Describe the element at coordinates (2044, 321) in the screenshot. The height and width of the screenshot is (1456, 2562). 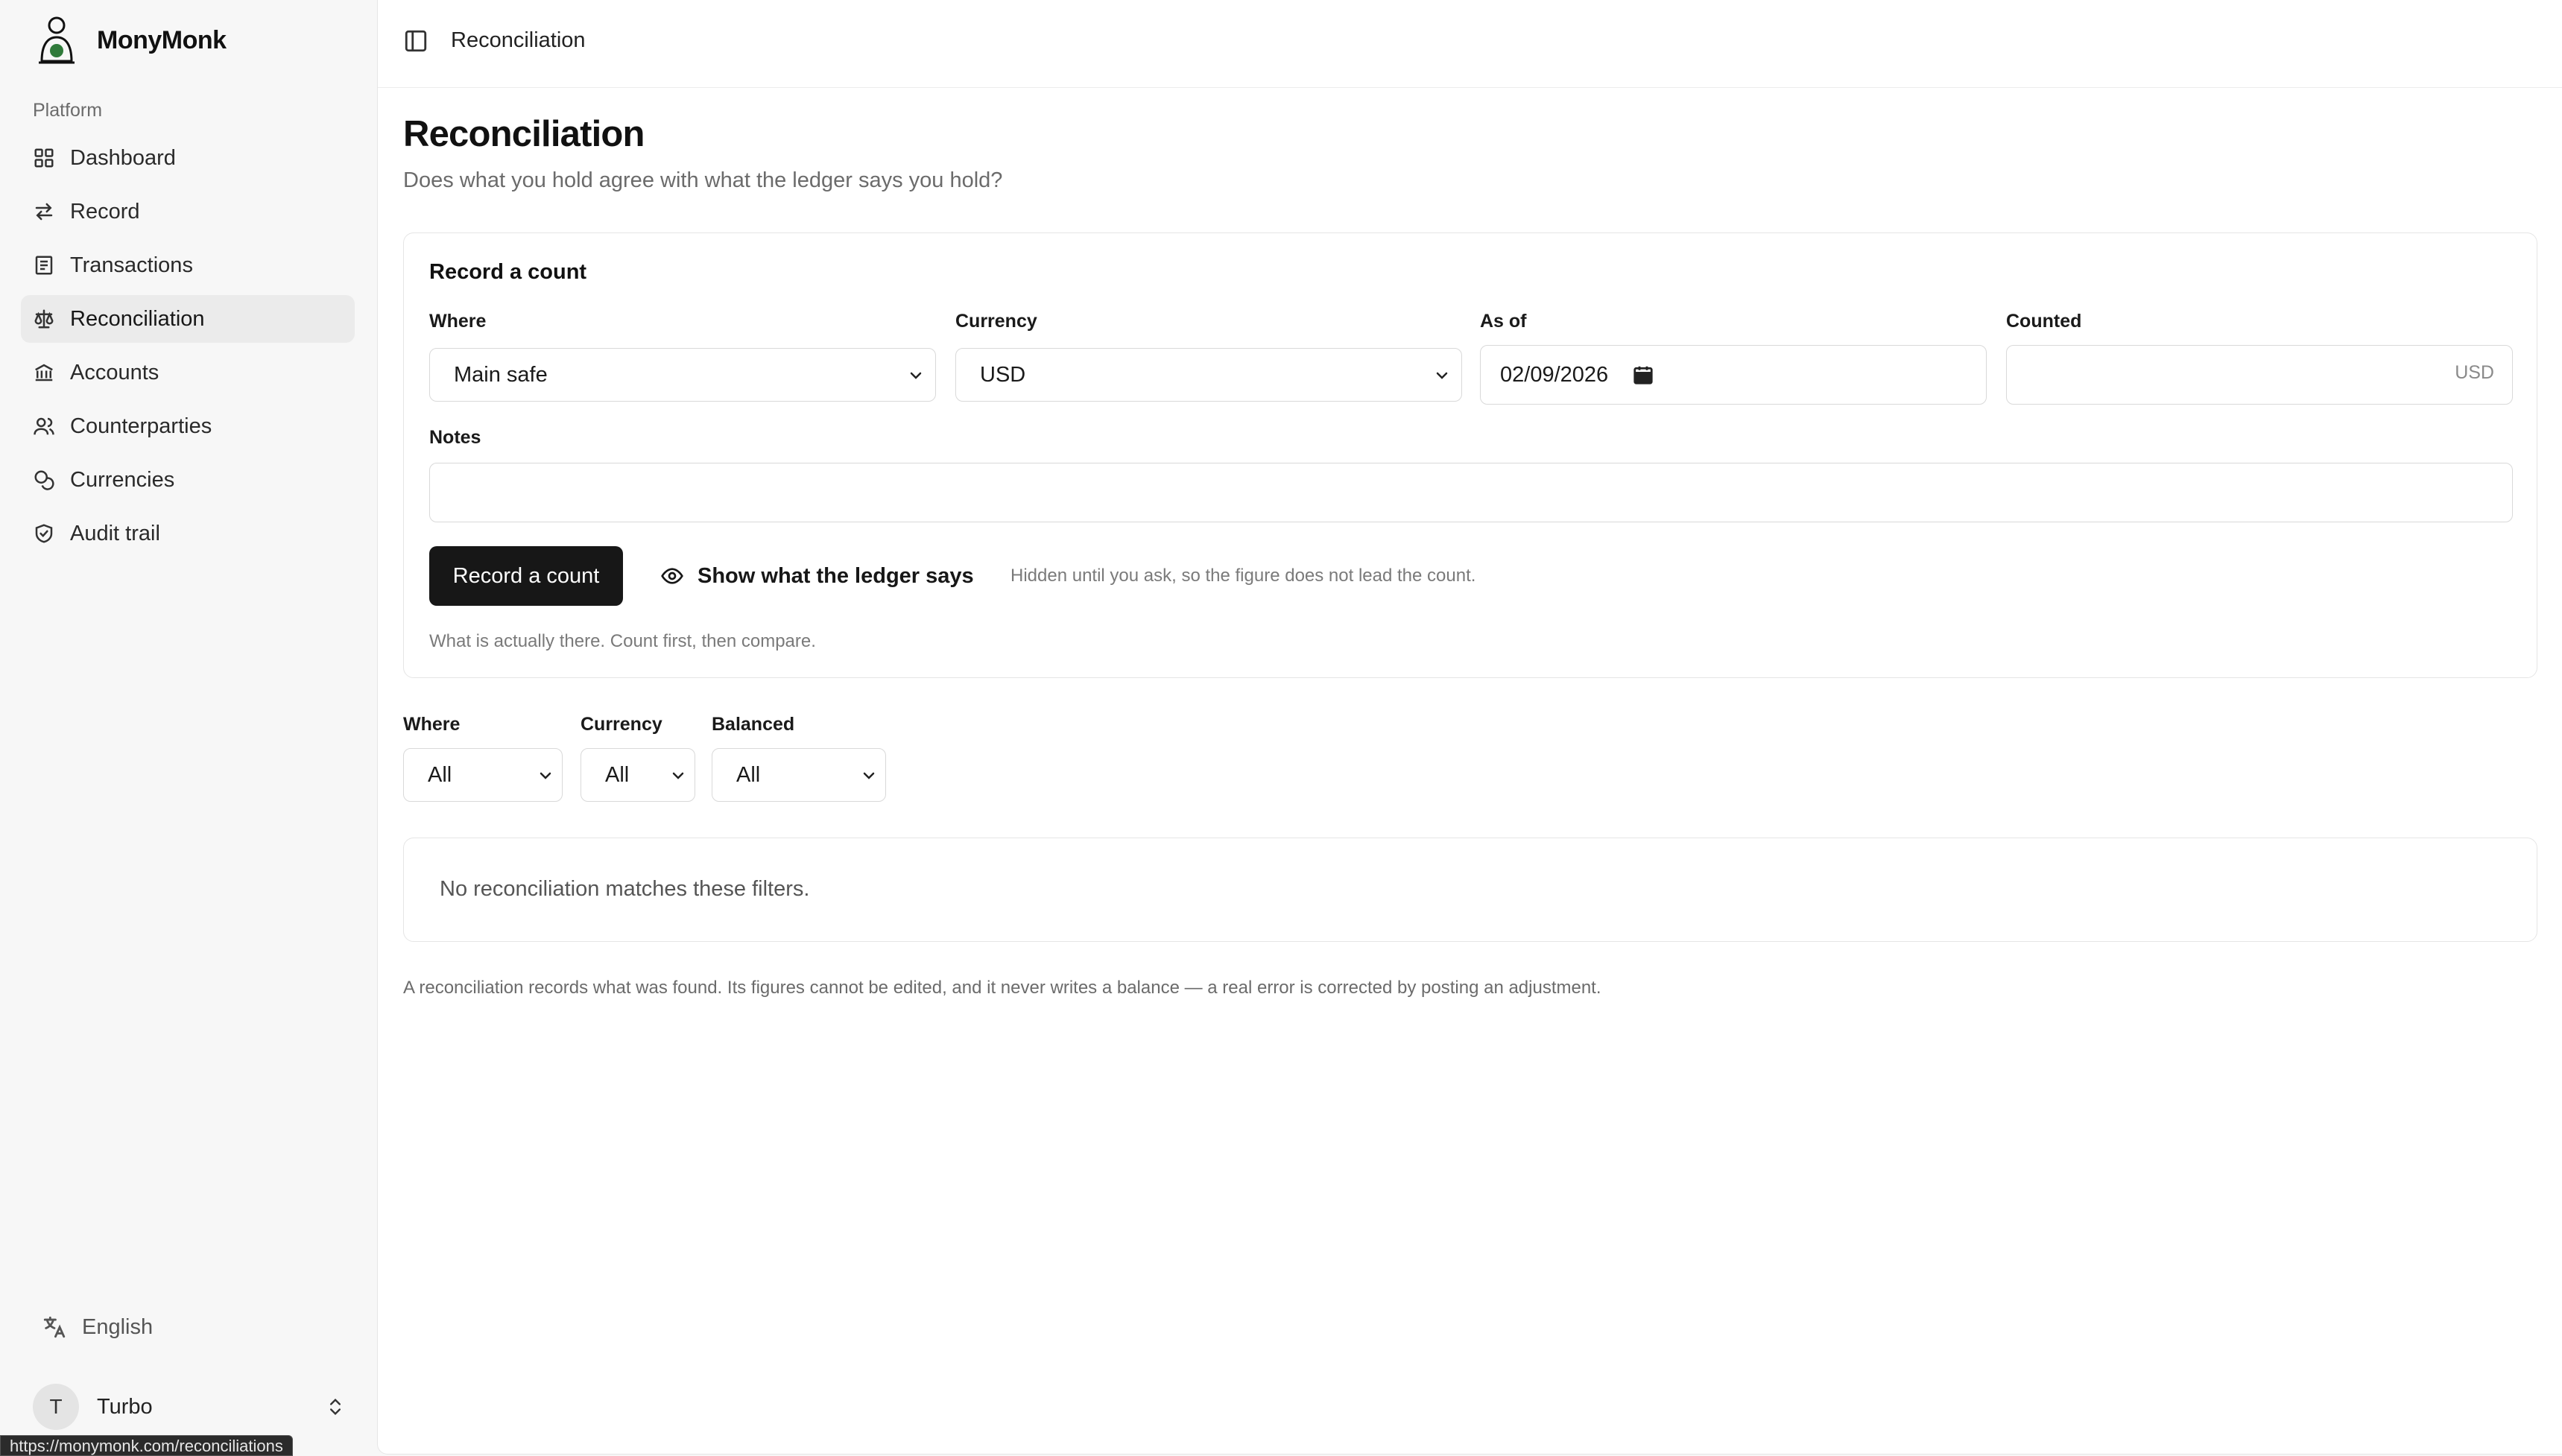
I see `counted-label: Counted` at that location.